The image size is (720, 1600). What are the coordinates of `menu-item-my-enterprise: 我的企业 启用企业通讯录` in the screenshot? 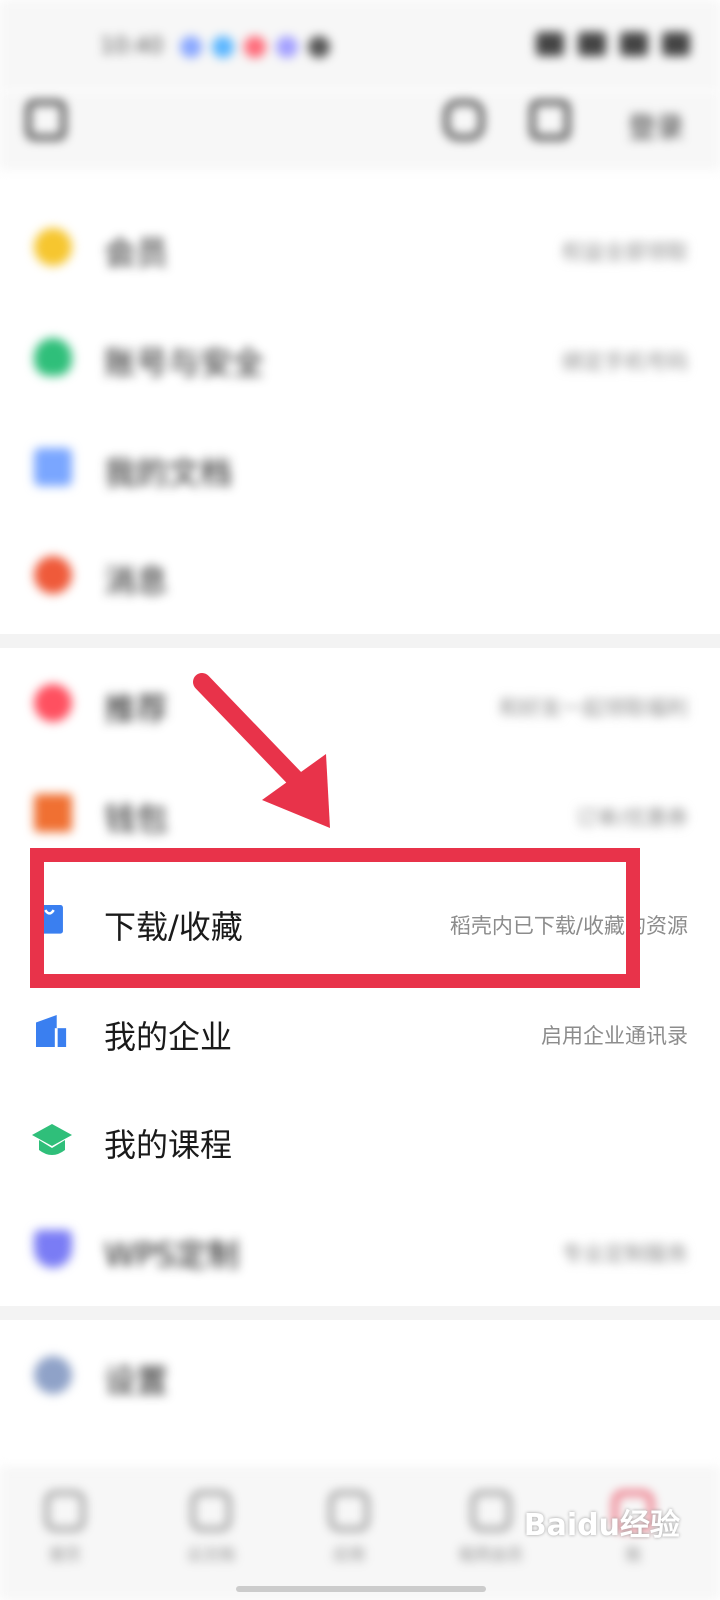 It's located at (360, 1033).